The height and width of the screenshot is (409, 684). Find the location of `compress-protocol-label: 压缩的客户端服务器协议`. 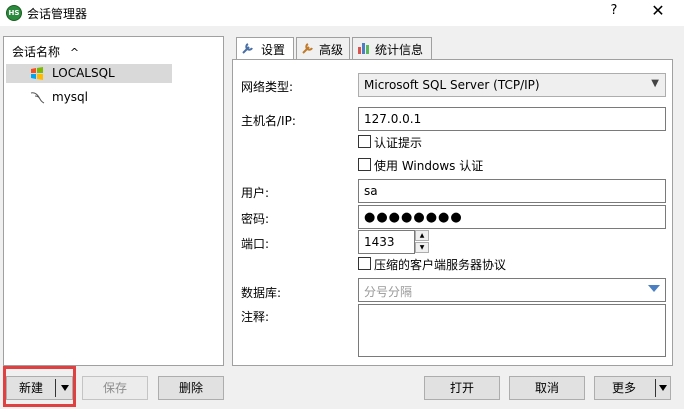

compress-protocol-label: 压缩的客户端服务器协议 is located at coordinates (440, 265).